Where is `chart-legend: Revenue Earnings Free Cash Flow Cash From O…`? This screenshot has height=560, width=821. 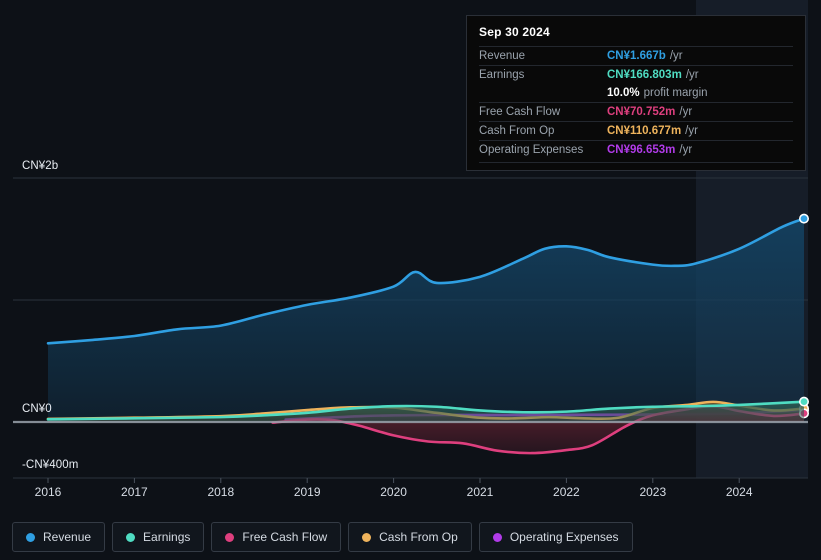 chart-legend: Revenue Earnings Free Cash Flow Cash From O… is located at coordinates (322, 537).